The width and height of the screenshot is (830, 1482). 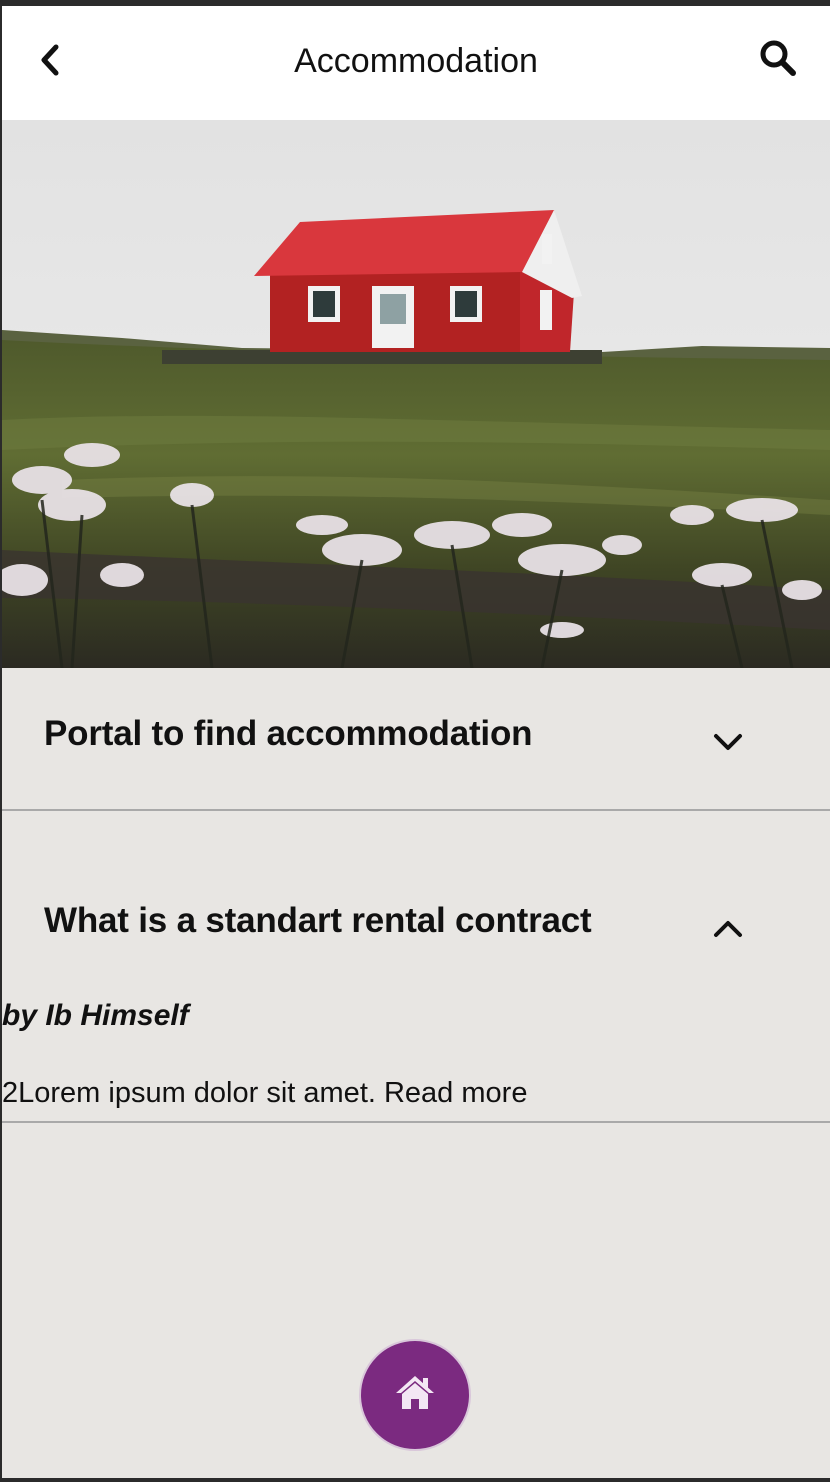 What do you see at coordinates (95, 1015) in the screenshot?
I see `article-author: by Ib Himself` at bounding box center [95, 1015].